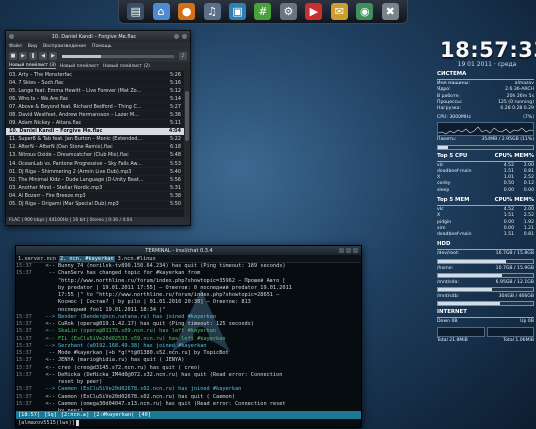 This screenshot has height=429, width=536. I want to click on menu-playback: Воспроизведение, so click(64, 46).